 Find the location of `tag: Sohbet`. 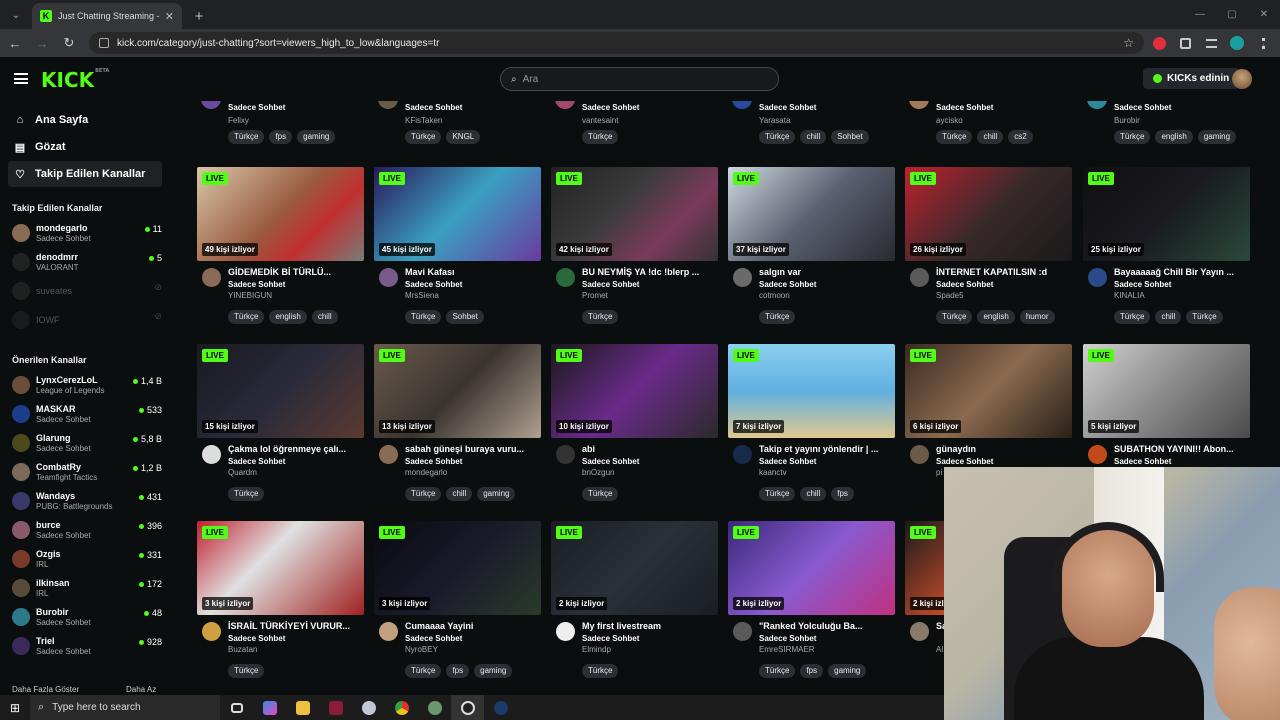

tag: Sohbet is located at coordinates (465, 317).